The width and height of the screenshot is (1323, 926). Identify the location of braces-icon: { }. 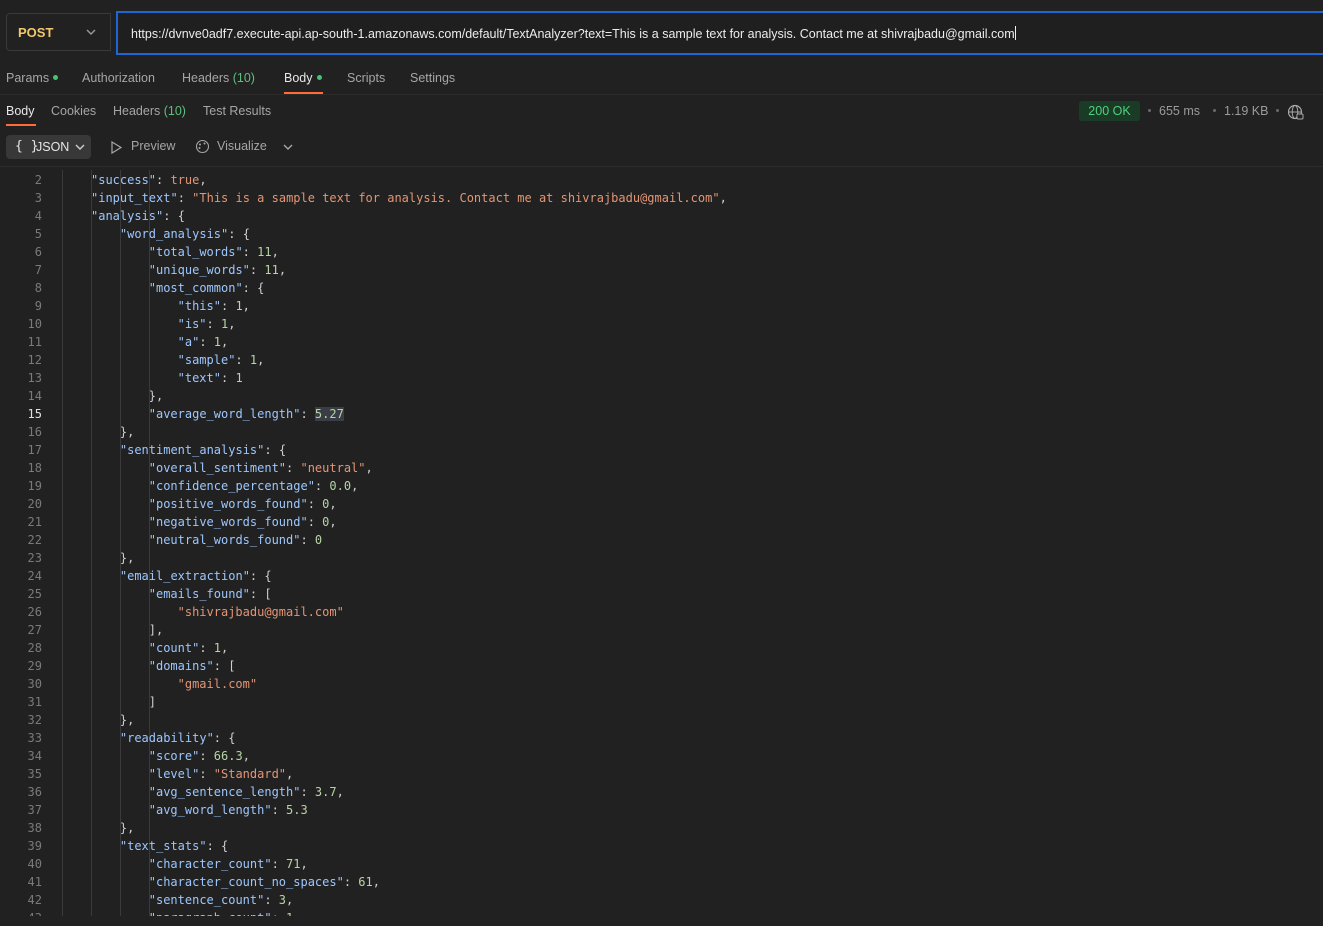
(27, 146).